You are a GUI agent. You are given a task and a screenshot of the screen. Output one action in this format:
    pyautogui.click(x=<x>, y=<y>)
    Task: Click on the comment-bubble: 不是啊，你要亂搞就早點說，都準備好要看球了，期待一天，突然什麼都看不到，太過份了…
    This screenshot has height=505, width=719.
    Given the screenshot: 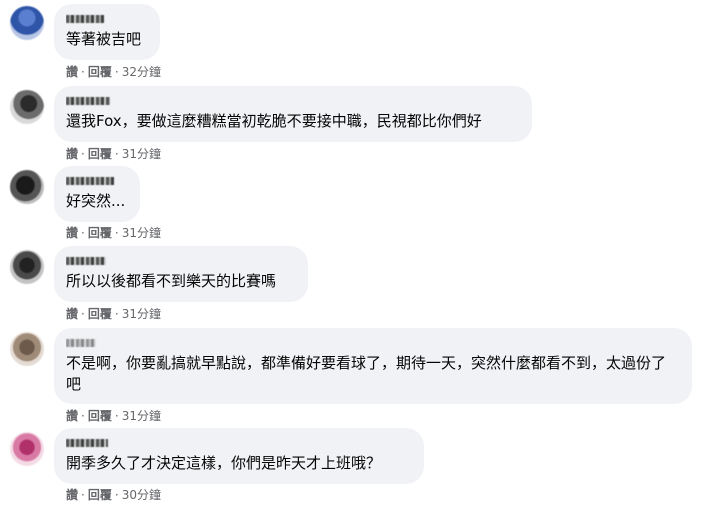 What is the action you would take?
    pyautogui.click(x=373, y=366)
    